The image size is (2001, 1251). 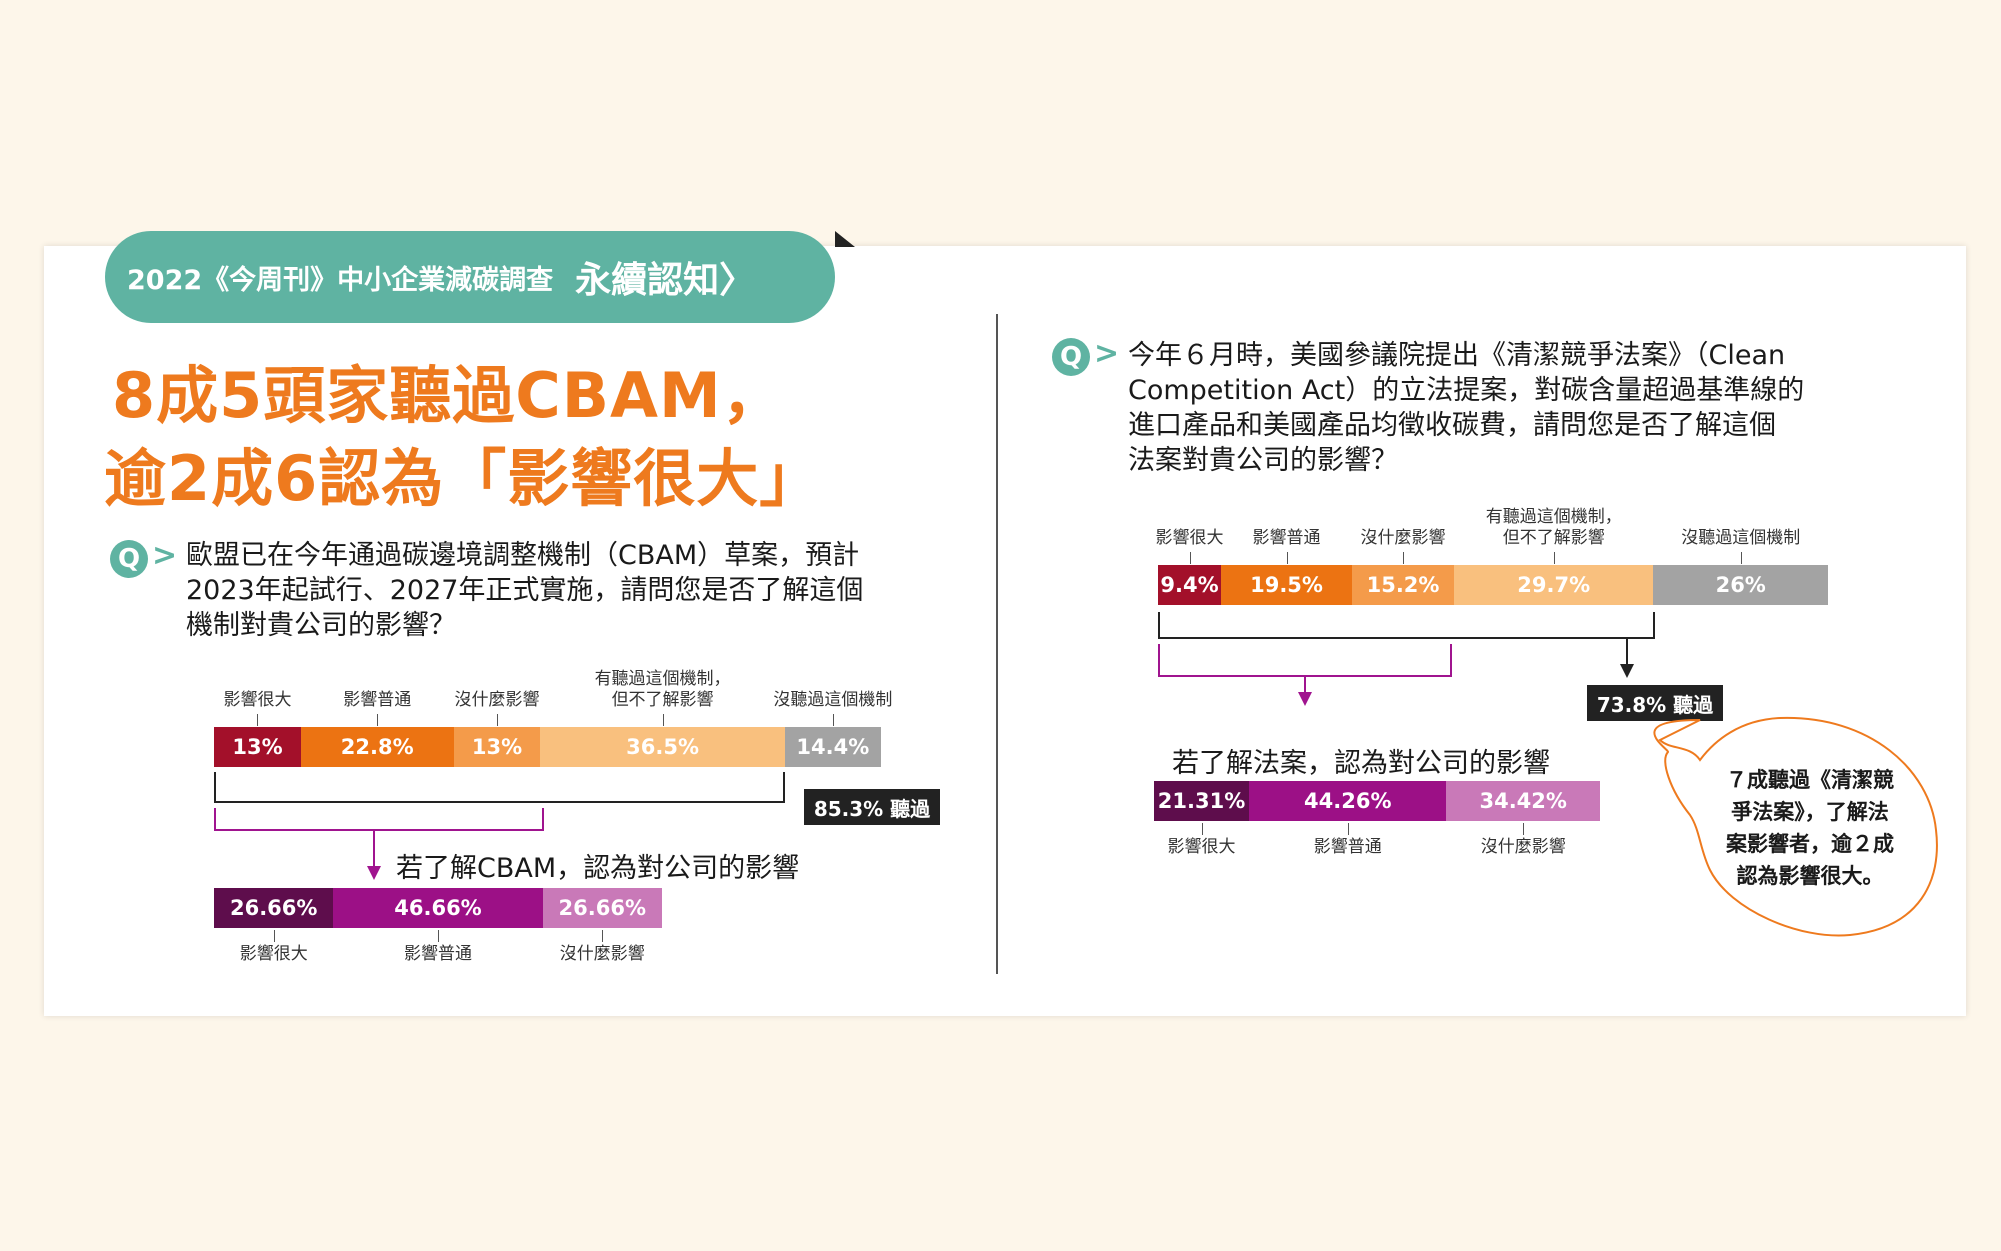 I want to click on bar-segment: 15.2%, so click(x=1403, y=585).